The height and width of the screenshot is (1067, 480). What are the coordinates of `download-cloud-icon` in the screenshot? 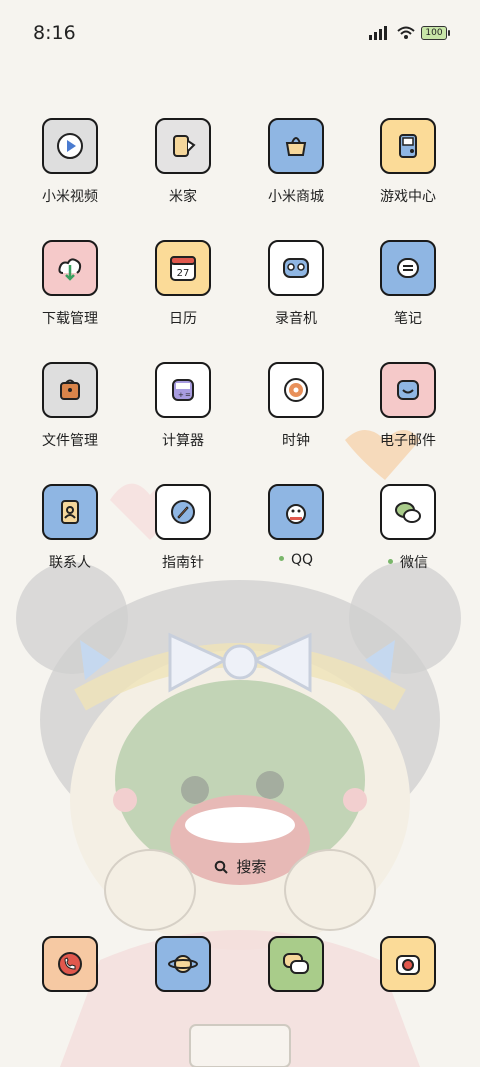 It's located at (70, 268).